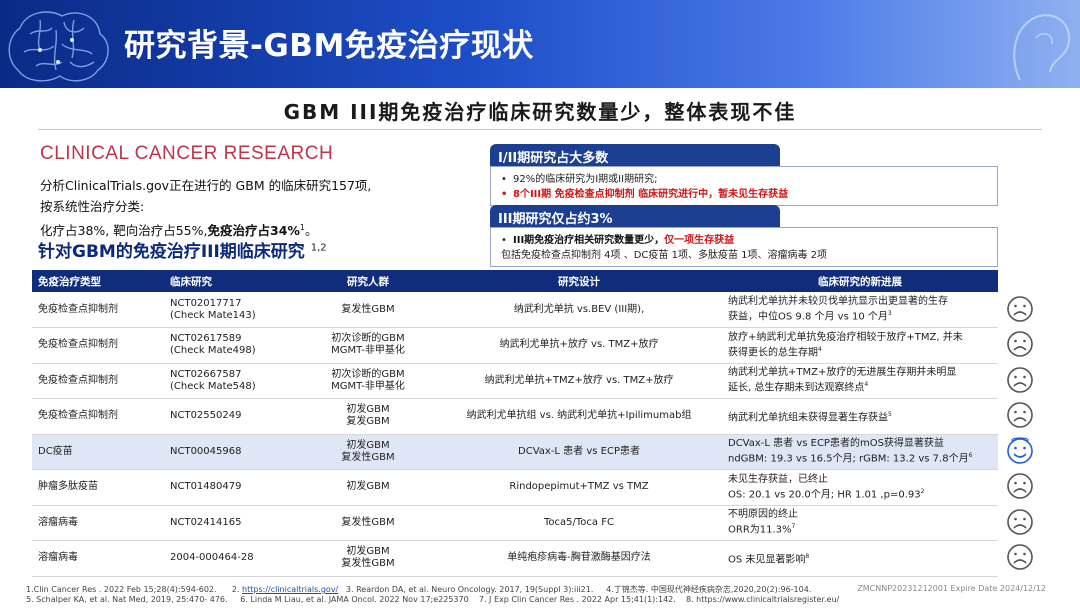  Describe the element at coordinates (98, 281) in the screenshot. I see `col-header-type: 免疫治疗类型` at that location.